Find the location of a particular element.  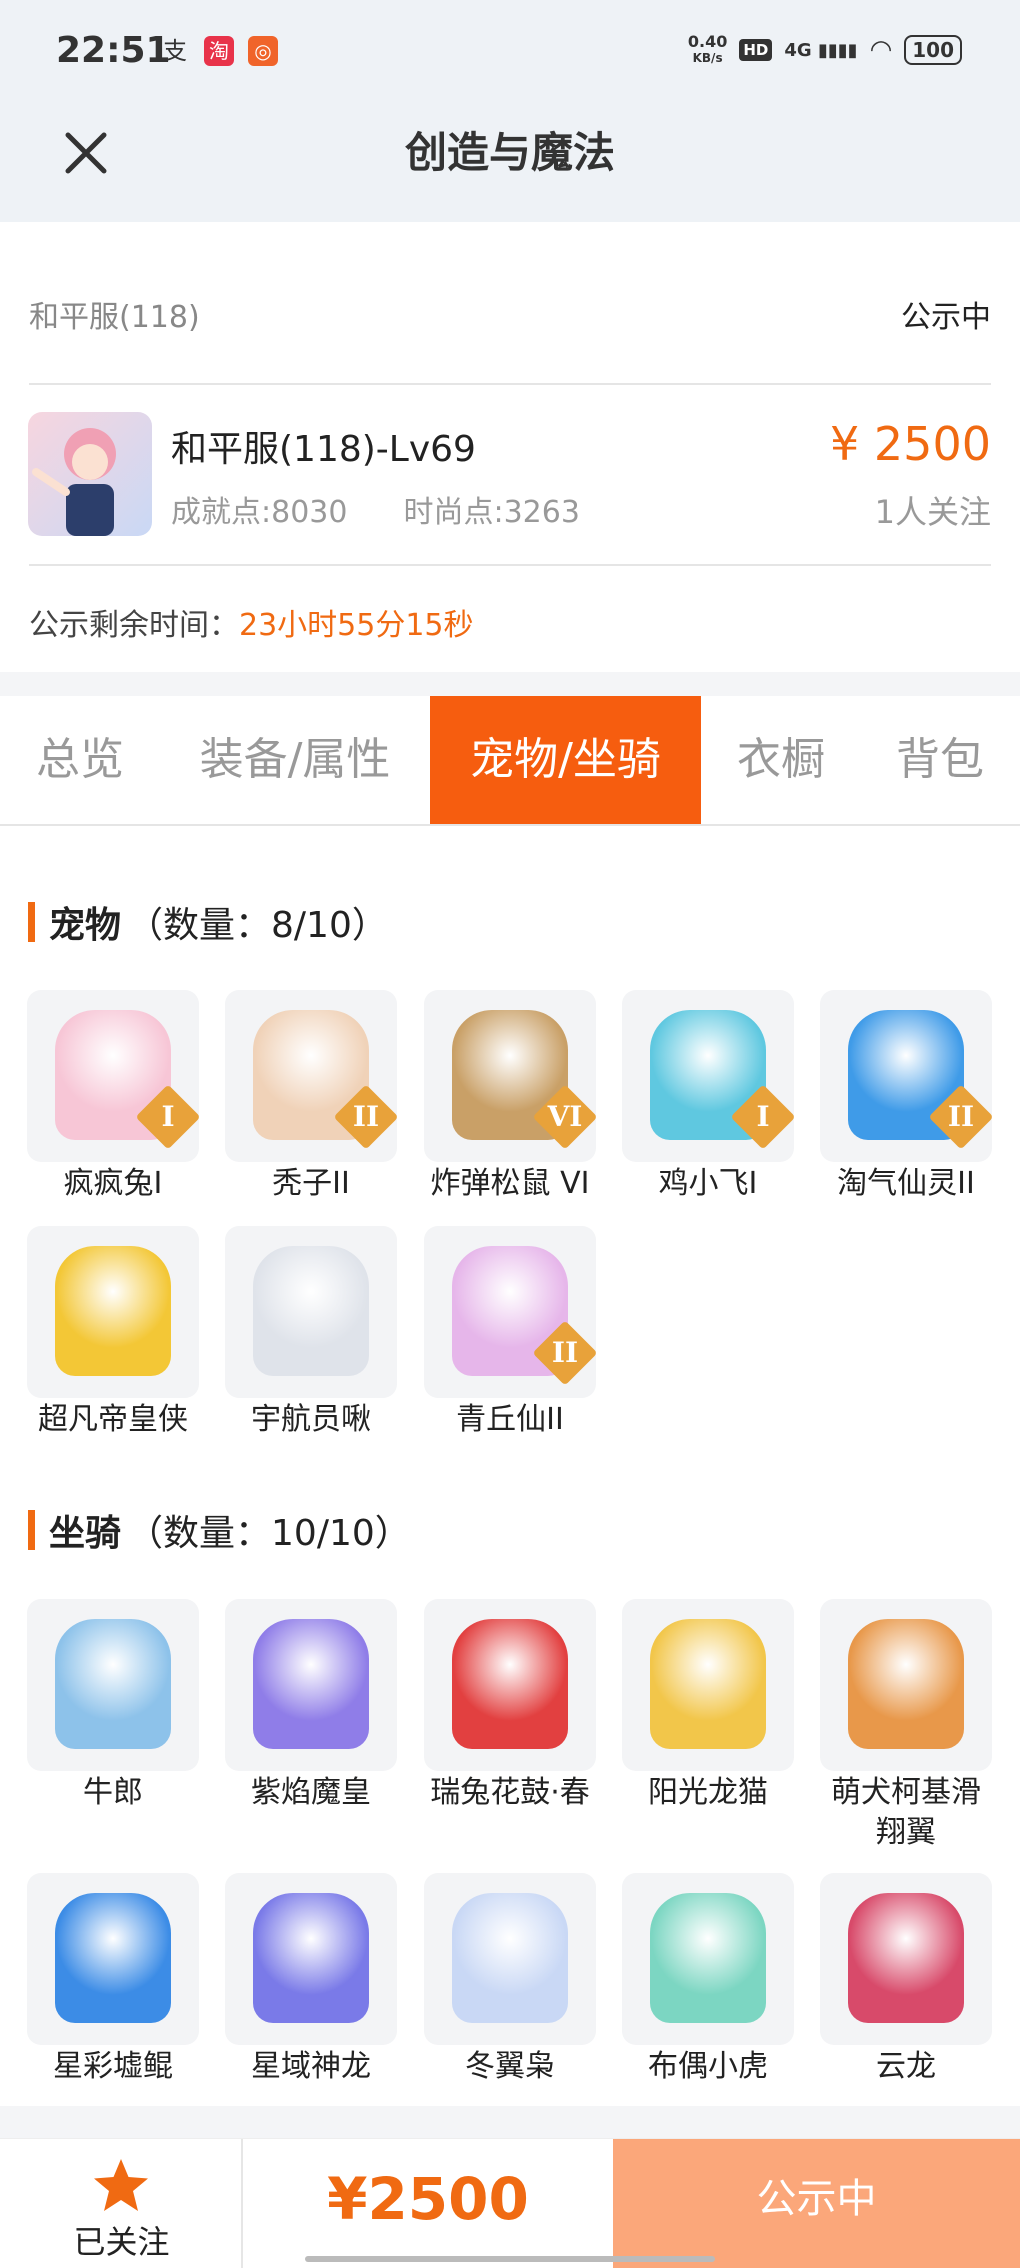

mount-name: 云龙 is located at coordinates (906, 2066).